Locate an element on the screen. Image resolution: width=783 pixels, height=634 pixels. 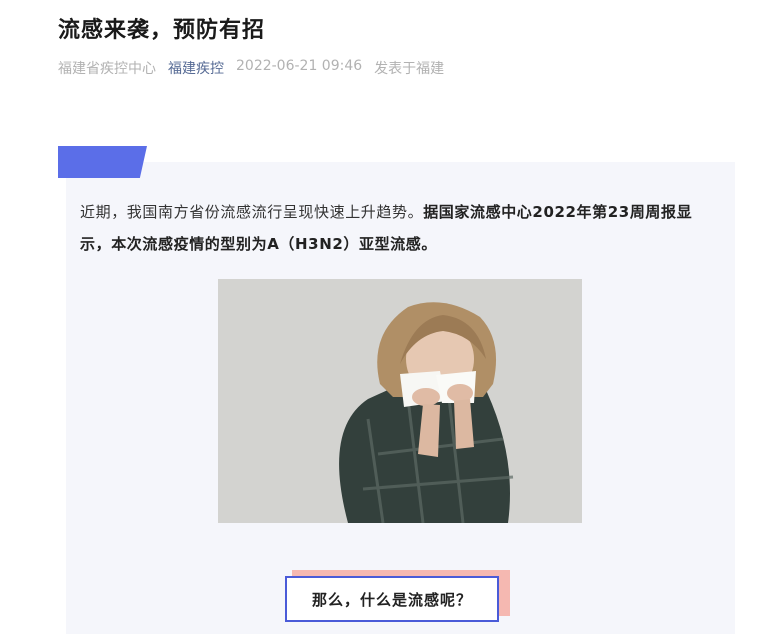
section-accent-tab is located at coordinates (102, 162).